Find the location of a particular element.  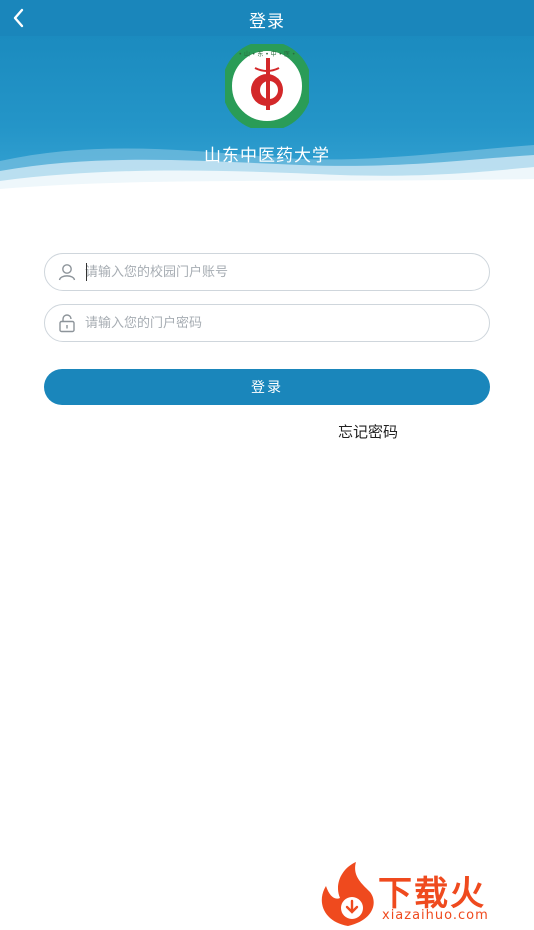

password-input is located at coordinates (280, 323).